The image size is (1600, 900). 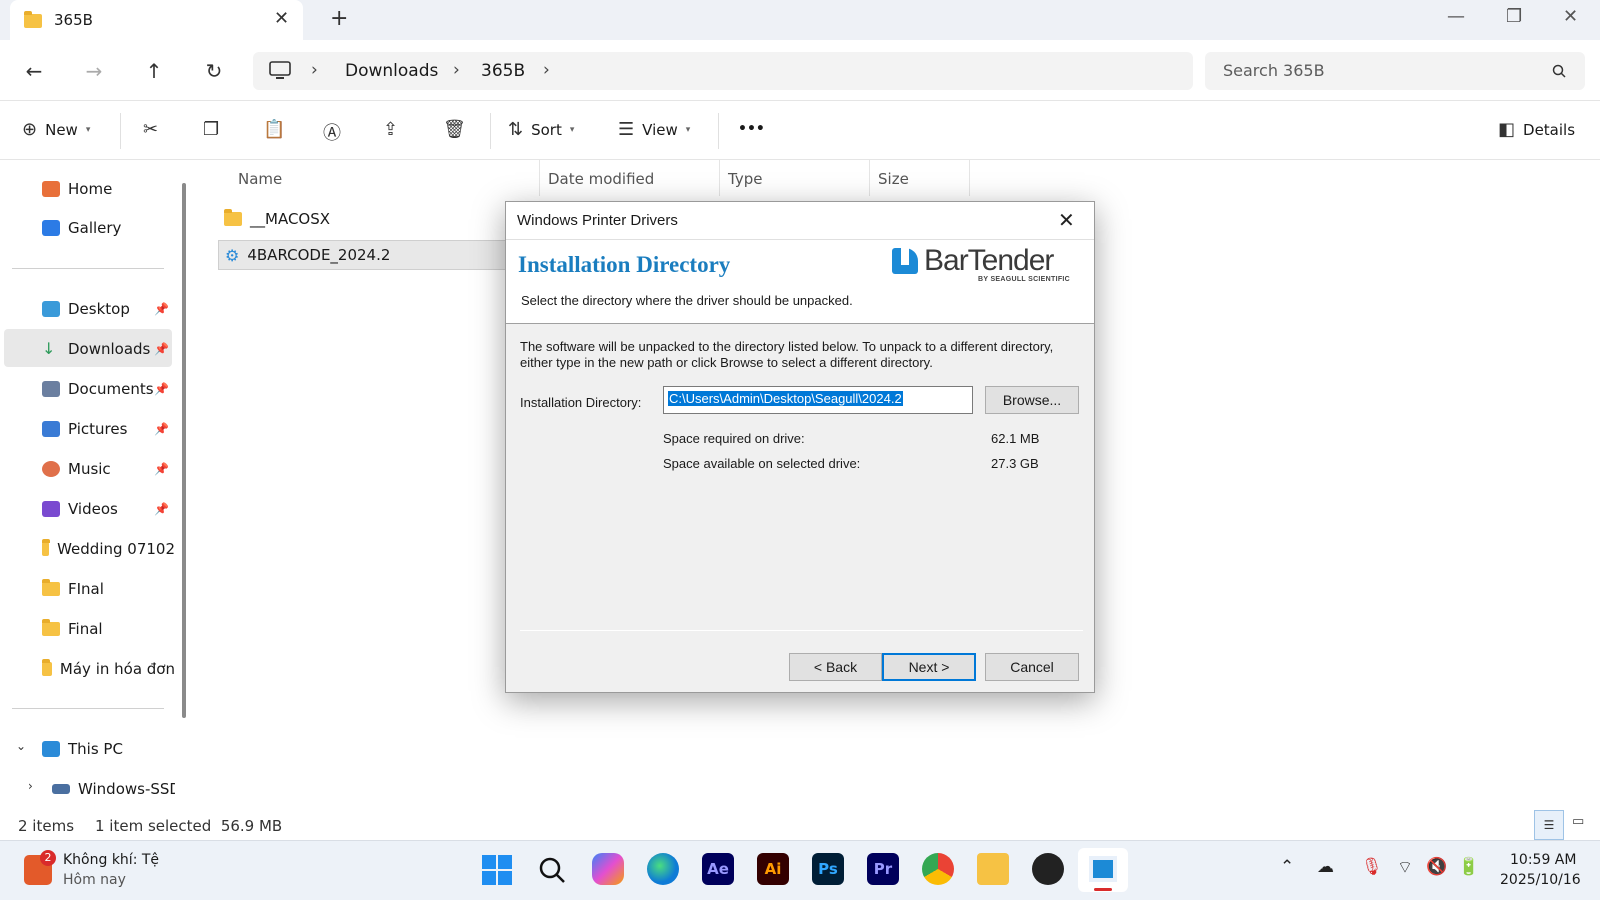 I want to click on copy-button: ❐, so click(x=211, y=129).